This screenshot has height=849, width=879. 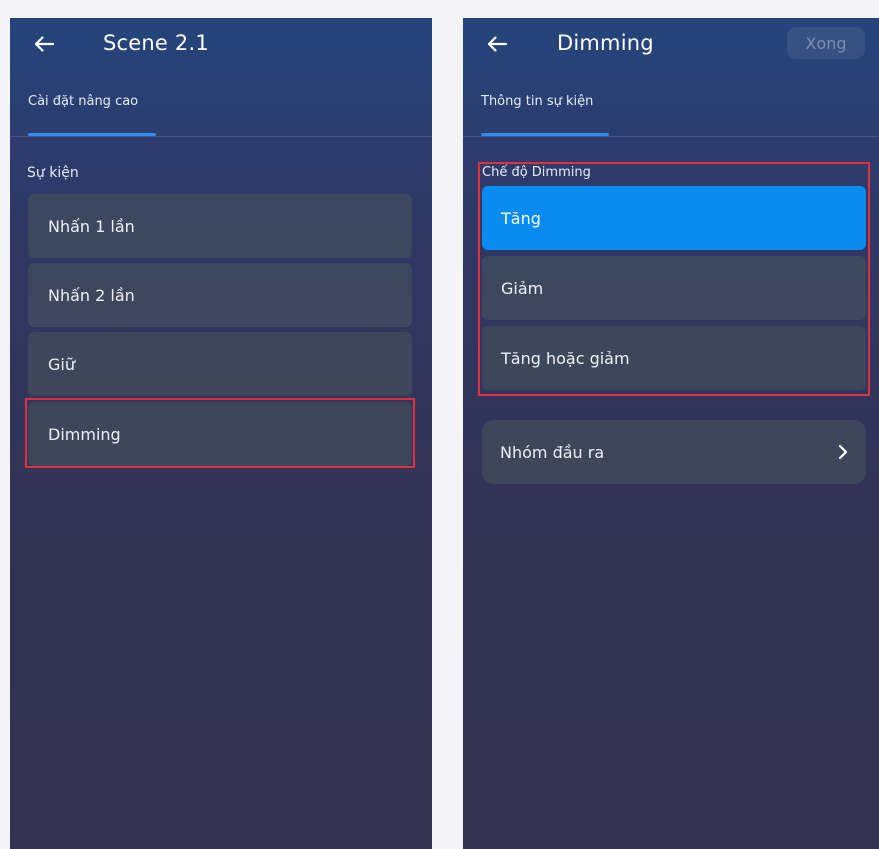 What do you see at coordinates (220, 295) in the screenshot?
I see `event-item-press-twice: Nhấn 2 lần` at bounding box center [220, 295].